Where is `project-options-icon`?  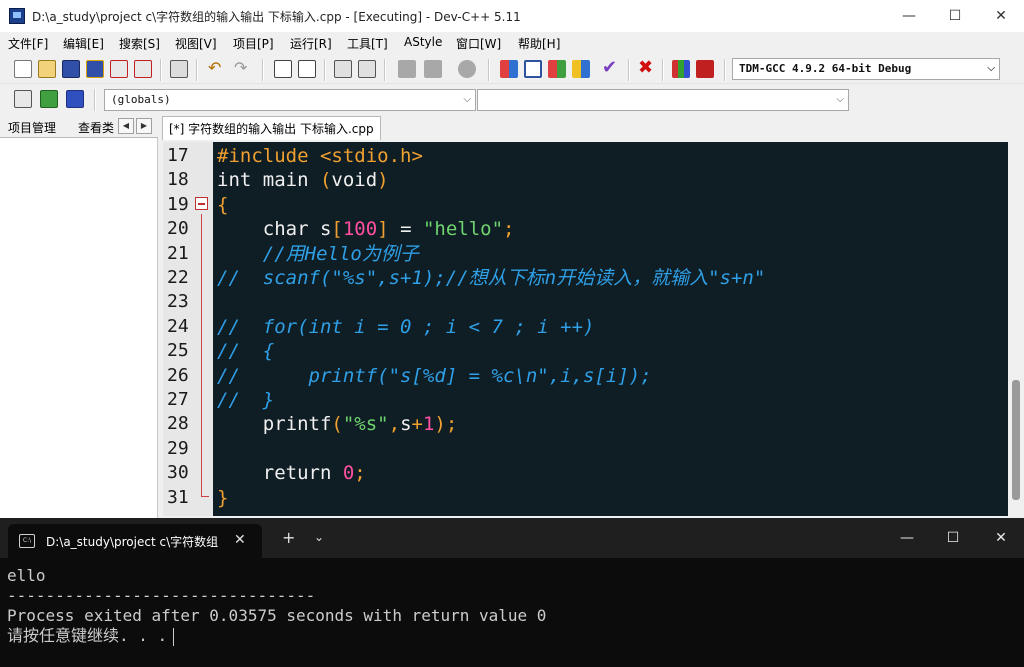
project-options-icon is located at coordinates (75, 99).